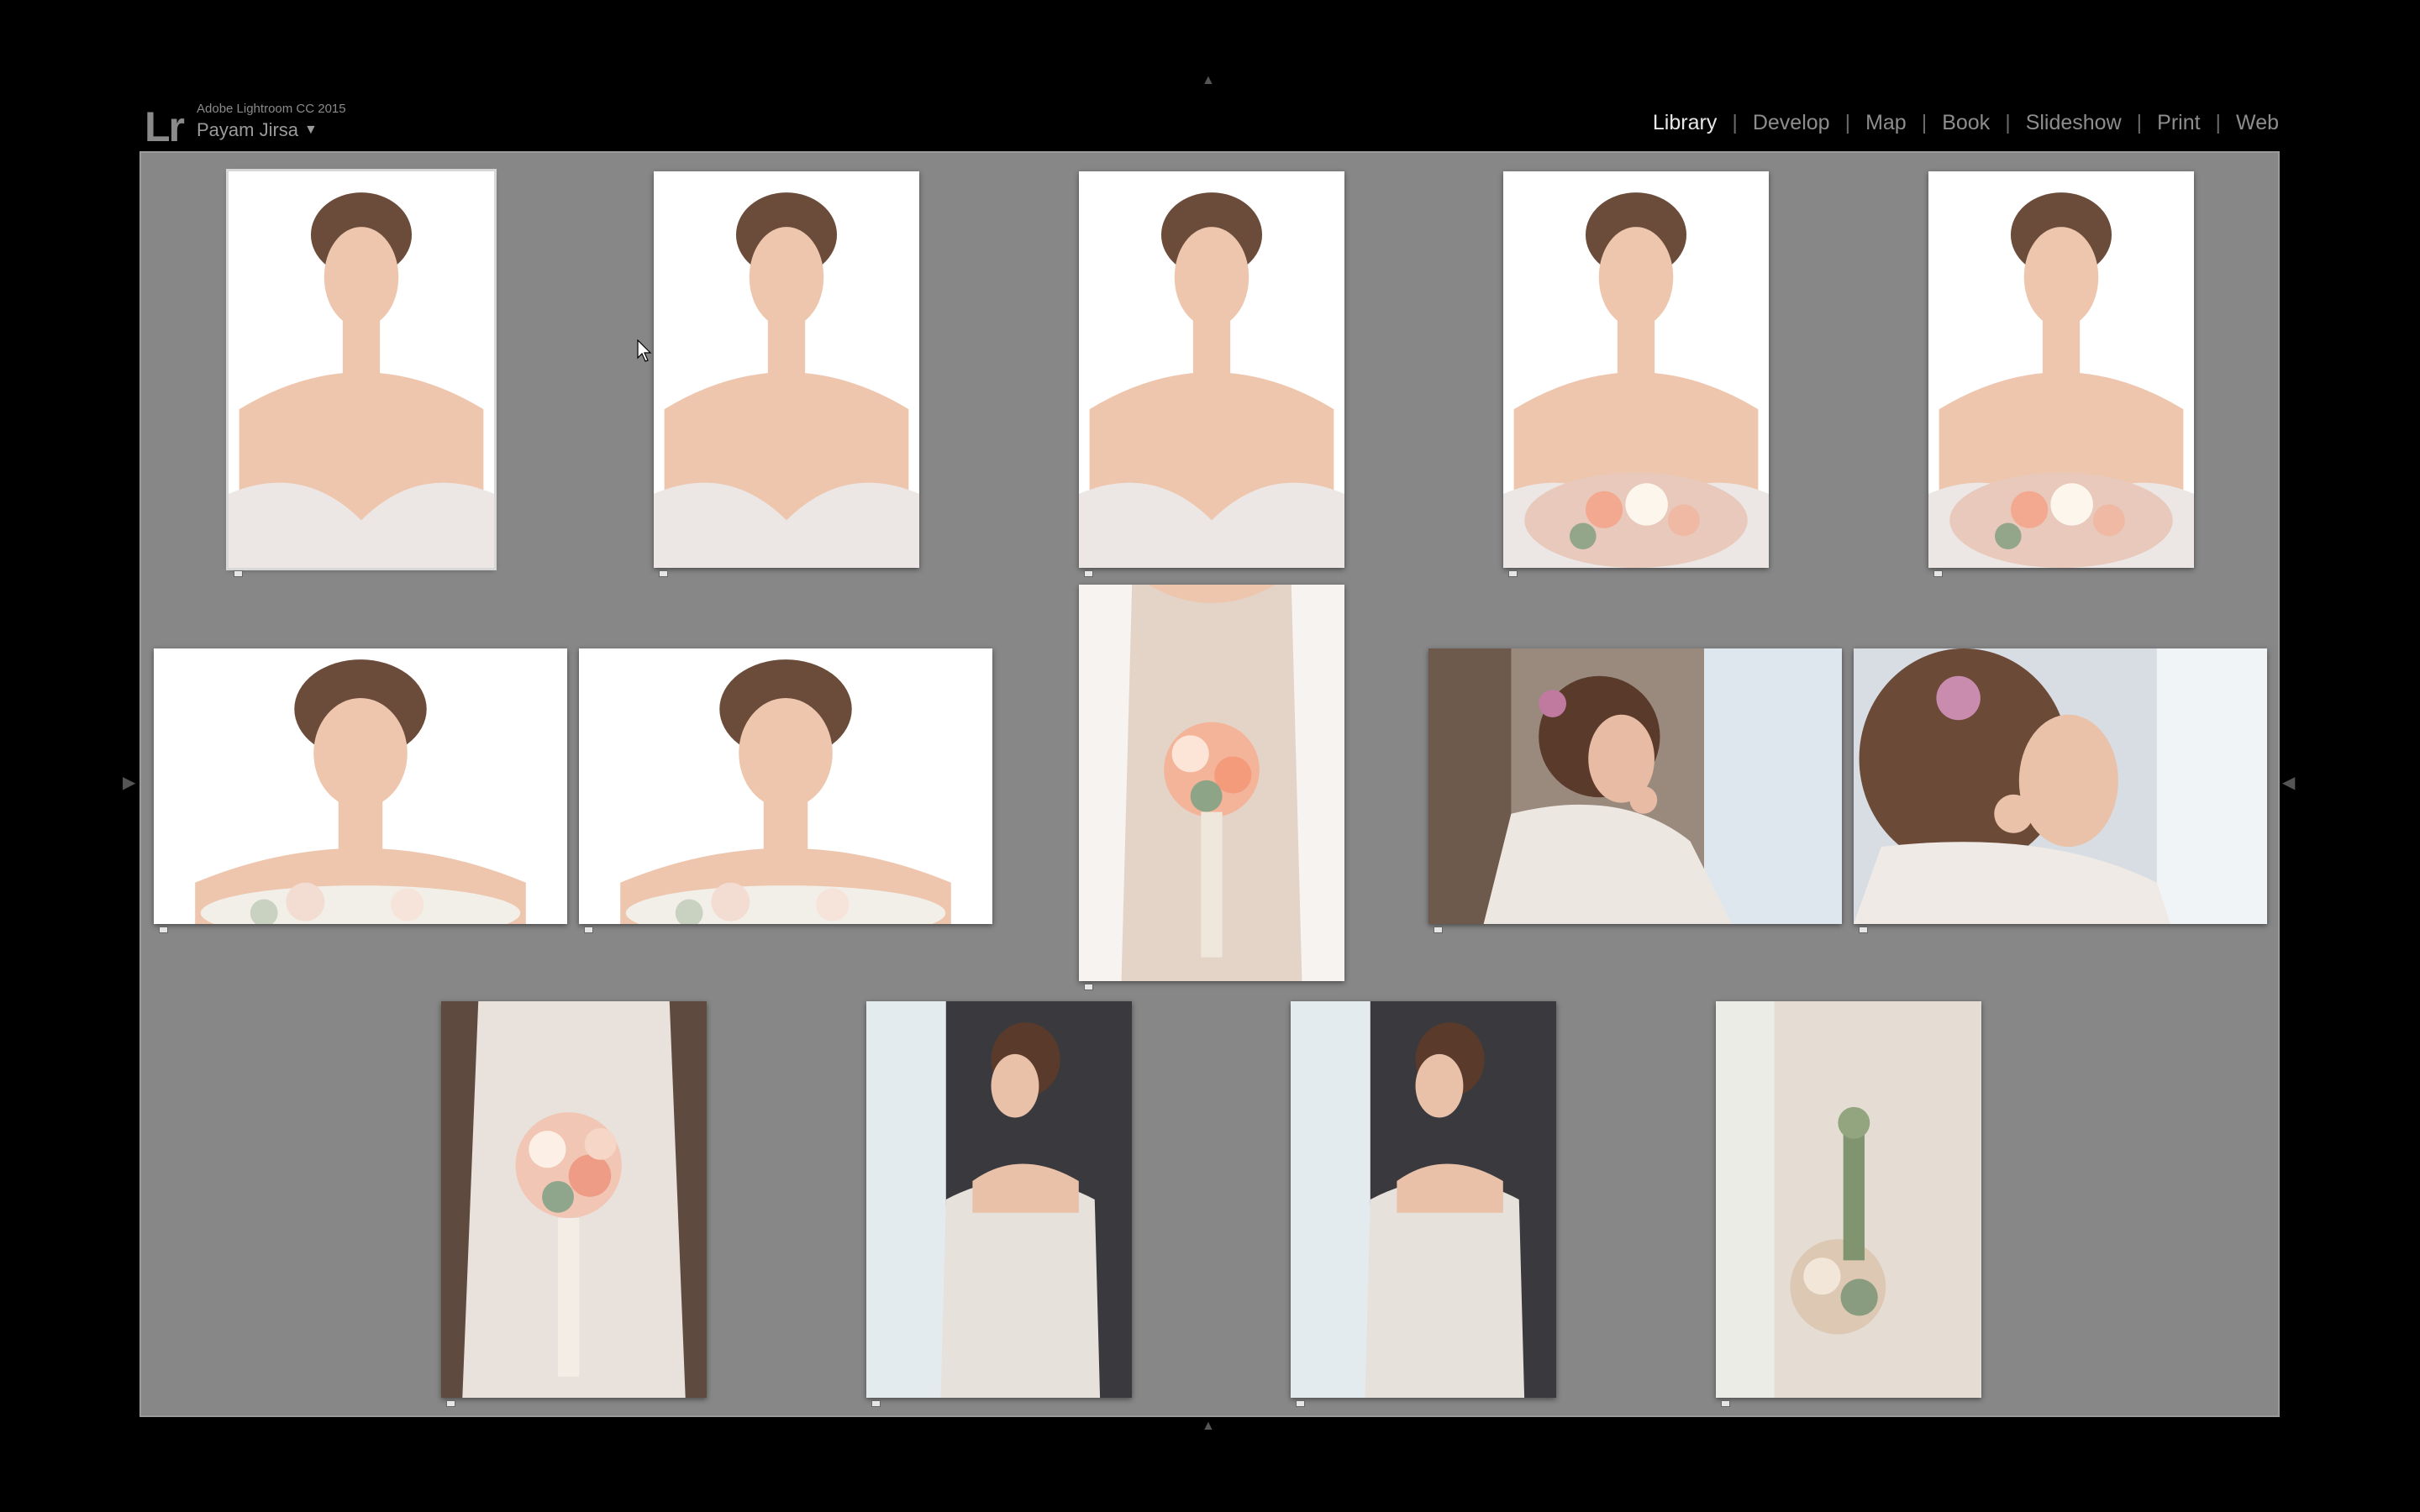 The image size is (2420, 1512). I want to click on module-map: Map, so click(1886, 123).